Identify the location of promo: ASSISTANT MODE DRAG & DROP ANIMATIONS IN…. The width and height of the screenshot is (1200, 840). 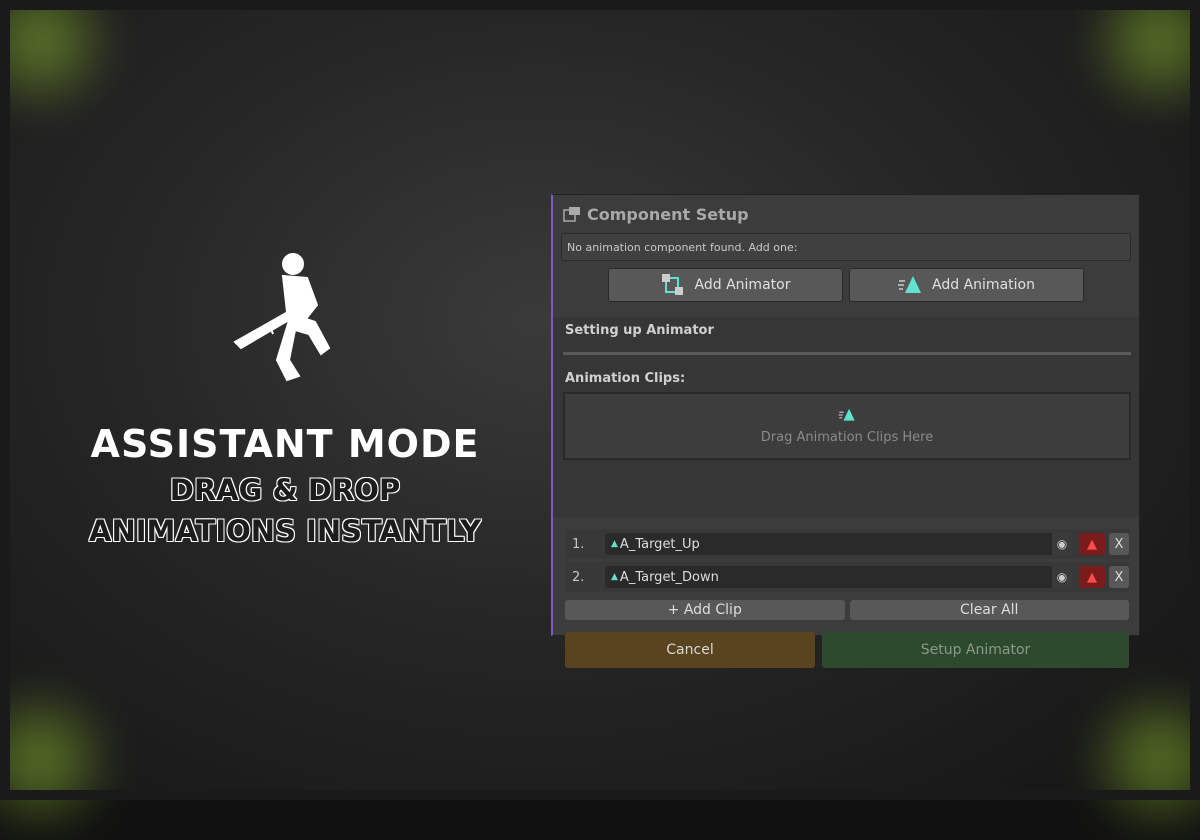
(285, 399).